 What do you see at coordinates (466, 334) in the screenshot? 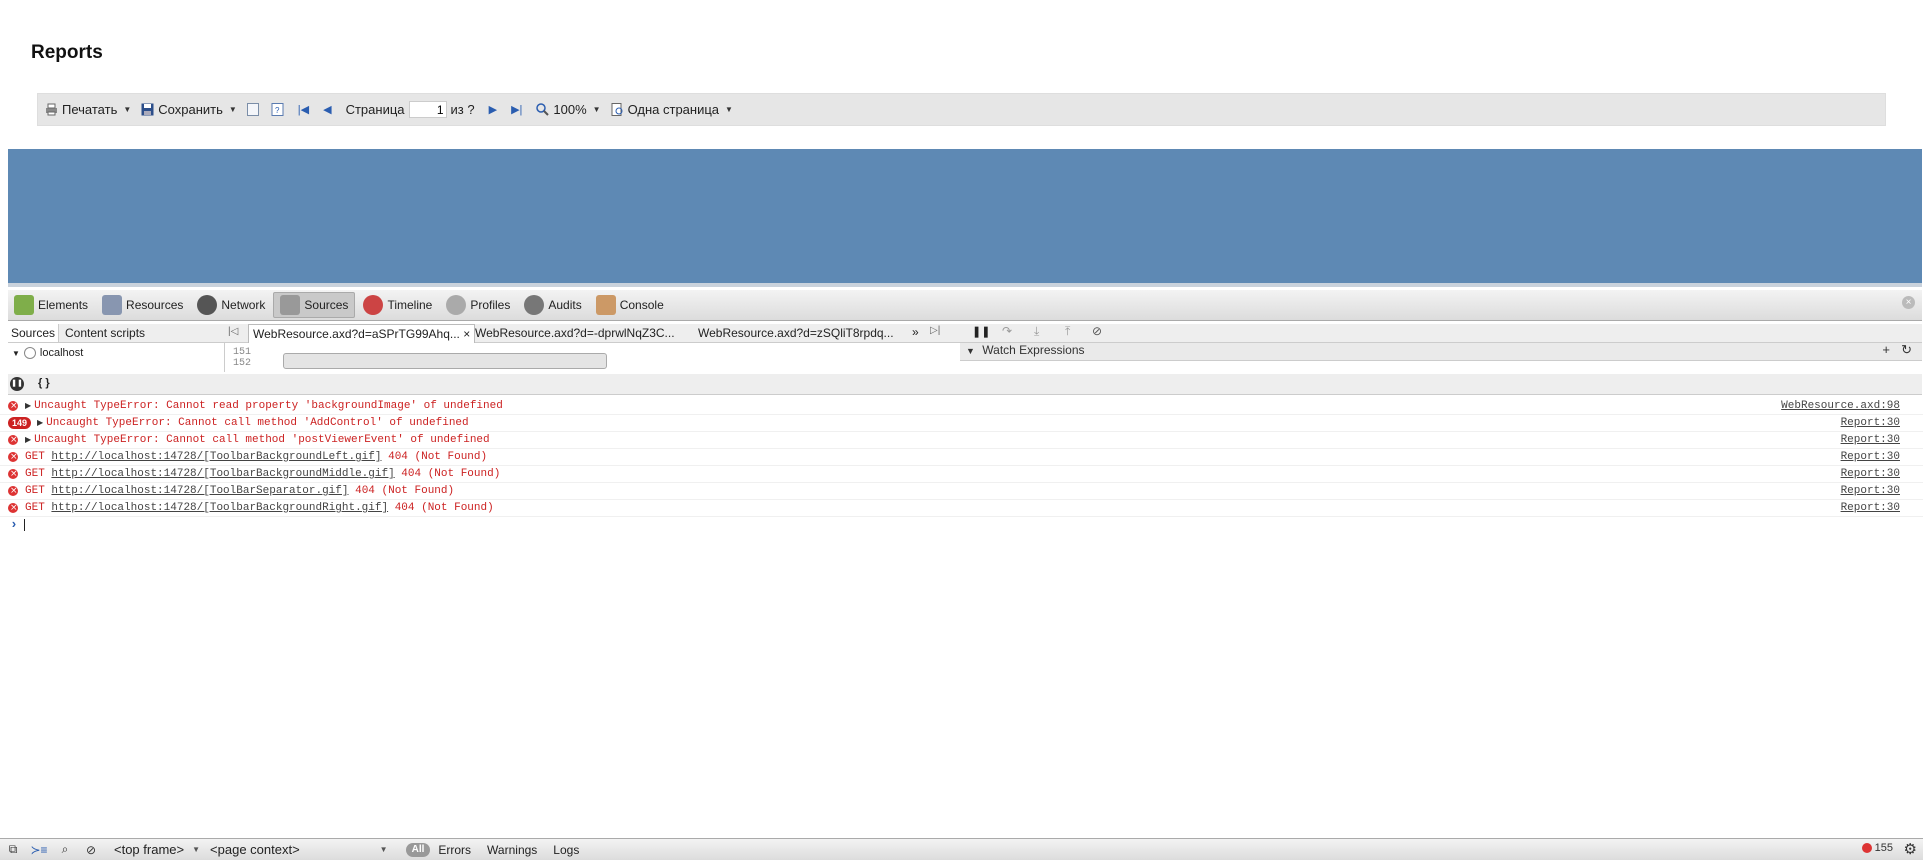
I see `close-icon: ×` at bounding box center [466, 334].